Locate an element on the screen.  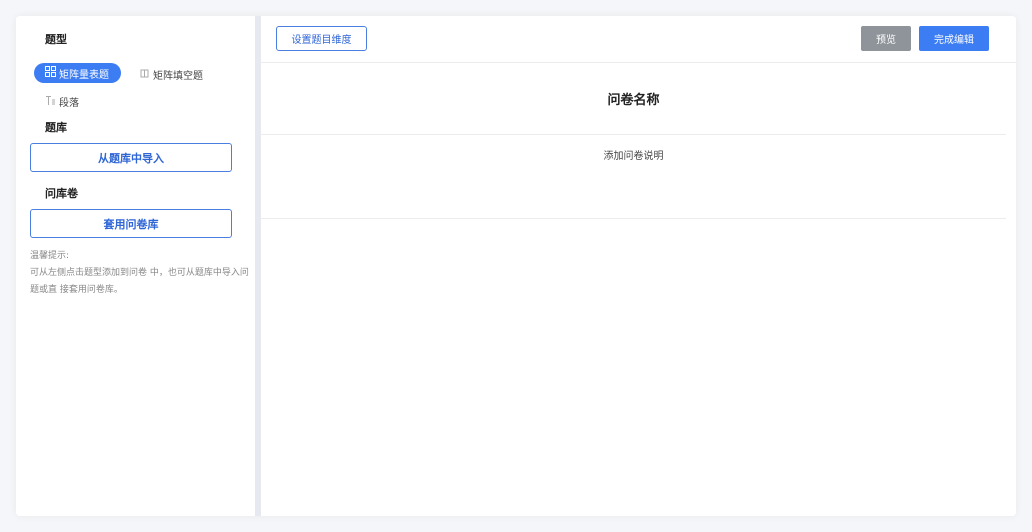
qtype-matrix-scale: 矩阵量表题 is located at coordinates (77, 73).